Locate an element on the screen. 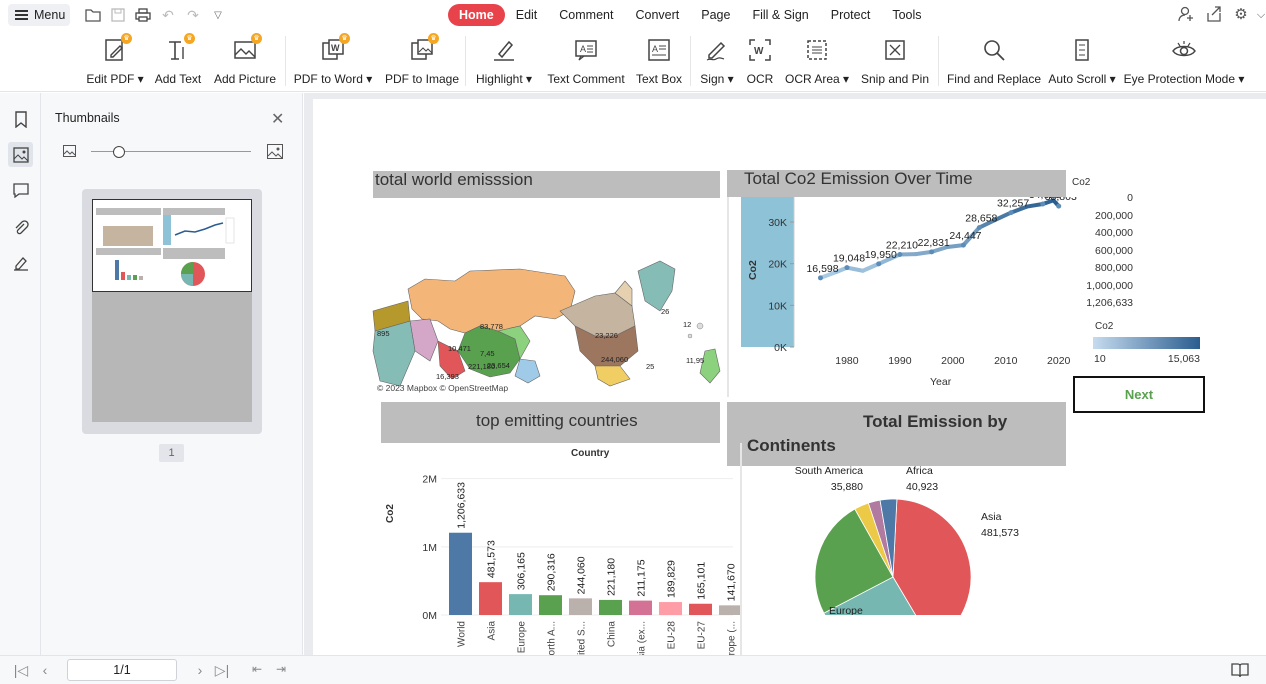 This screenshot has width=1266, height=684. forward-view-icon: ⇥ is located at coordinates (281, 669).